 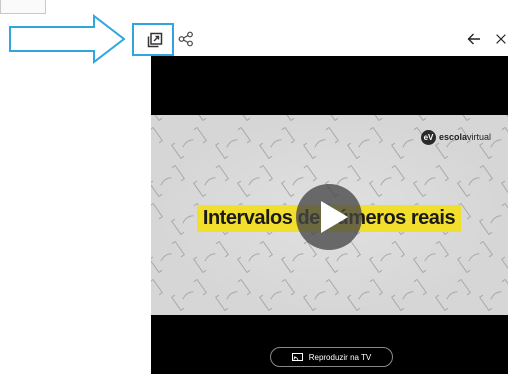 I want to click on brand-mark: eV, so click(x=428, y=137).